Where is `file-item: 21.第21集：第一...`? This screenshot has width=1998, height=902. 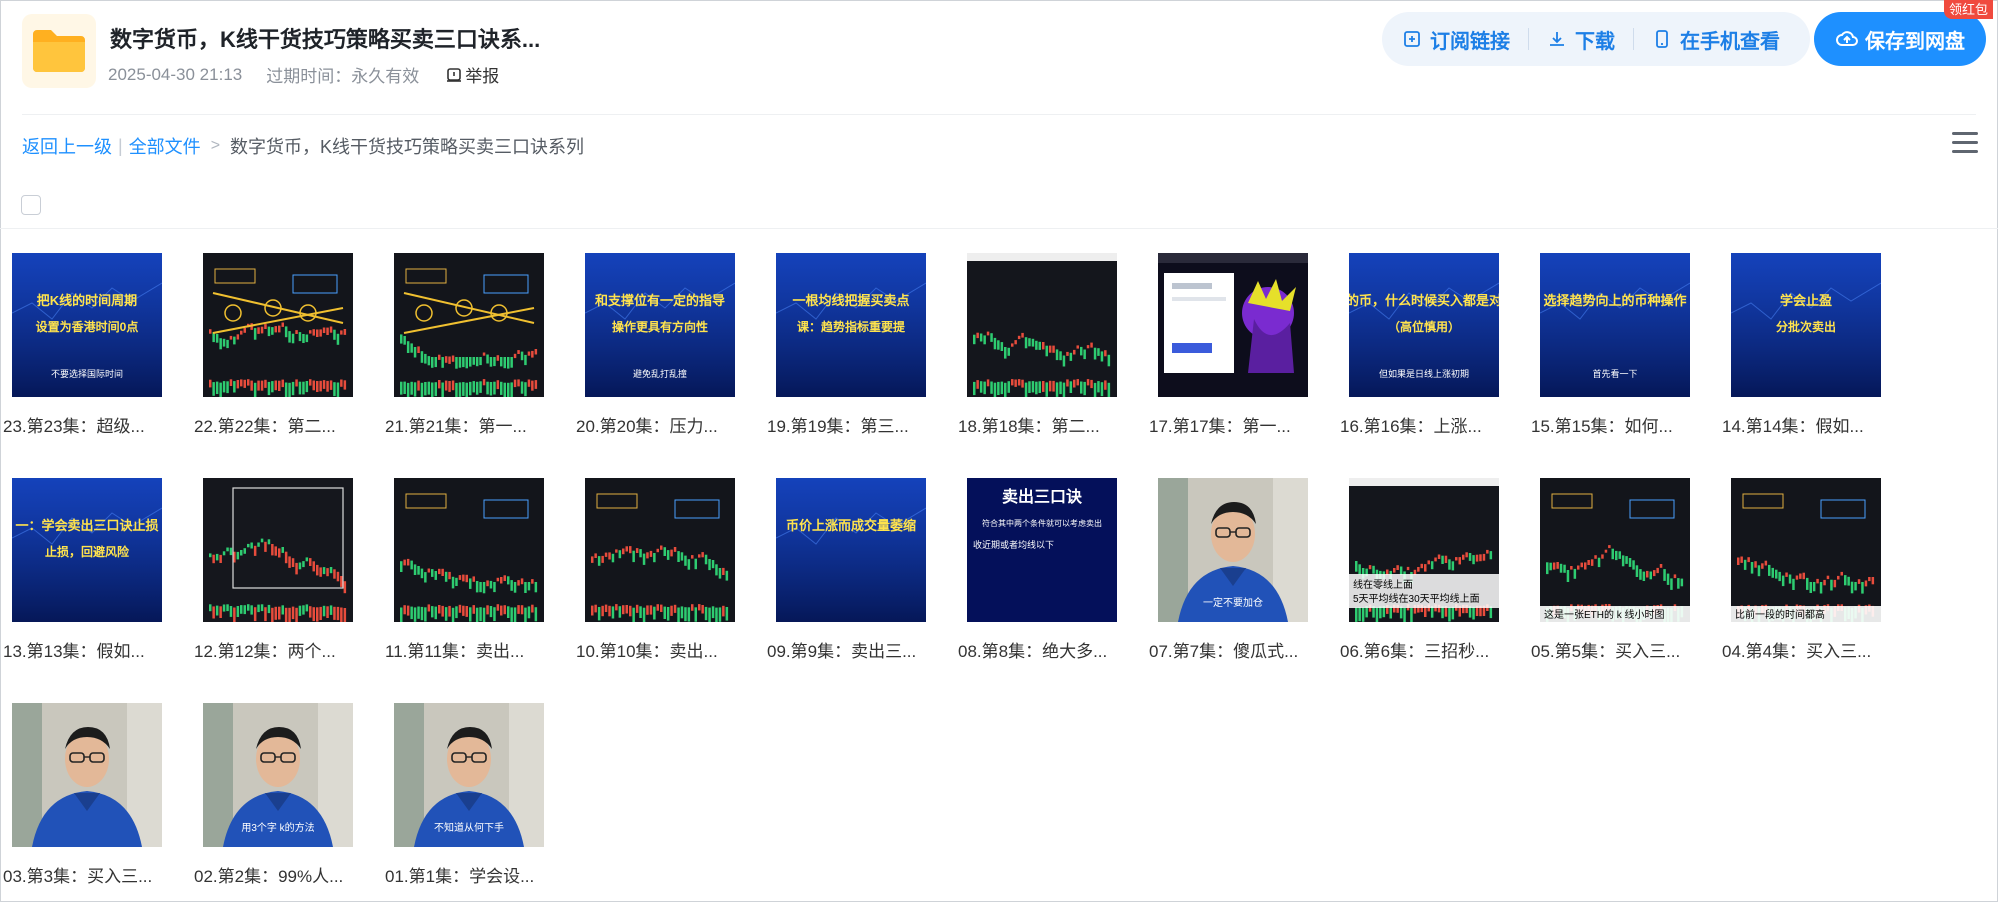
file-item: 21.第21集：第一... is located at coordinates (471, 348).